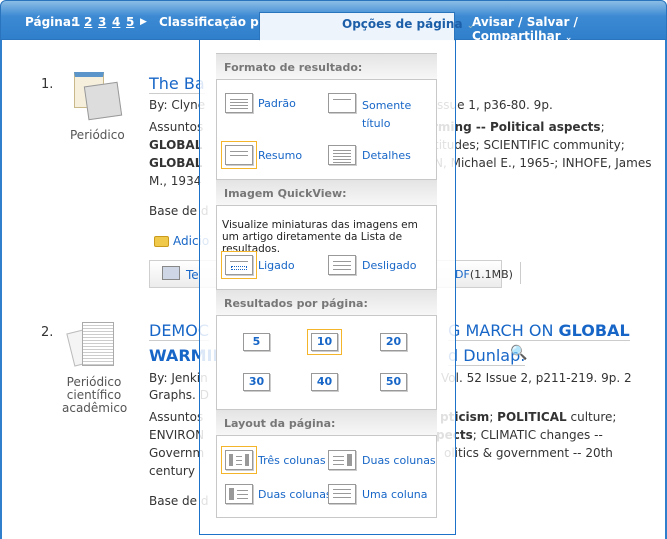  Describe the element at coordinates (295, 494) in the screenshot. I see `layout-two-columns-left-option: Duas colunas` at that location.